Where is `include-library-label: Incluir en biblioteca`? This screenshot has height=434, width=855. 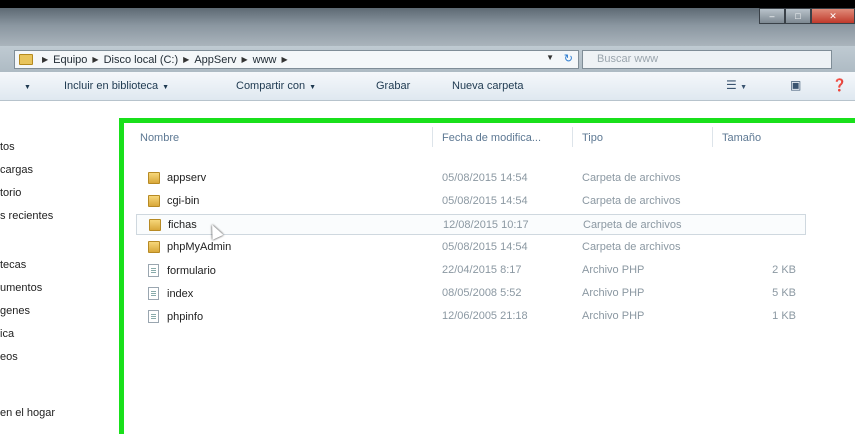
include-library-label: Incluir en biblioteca is located at coordinates (111, 86).